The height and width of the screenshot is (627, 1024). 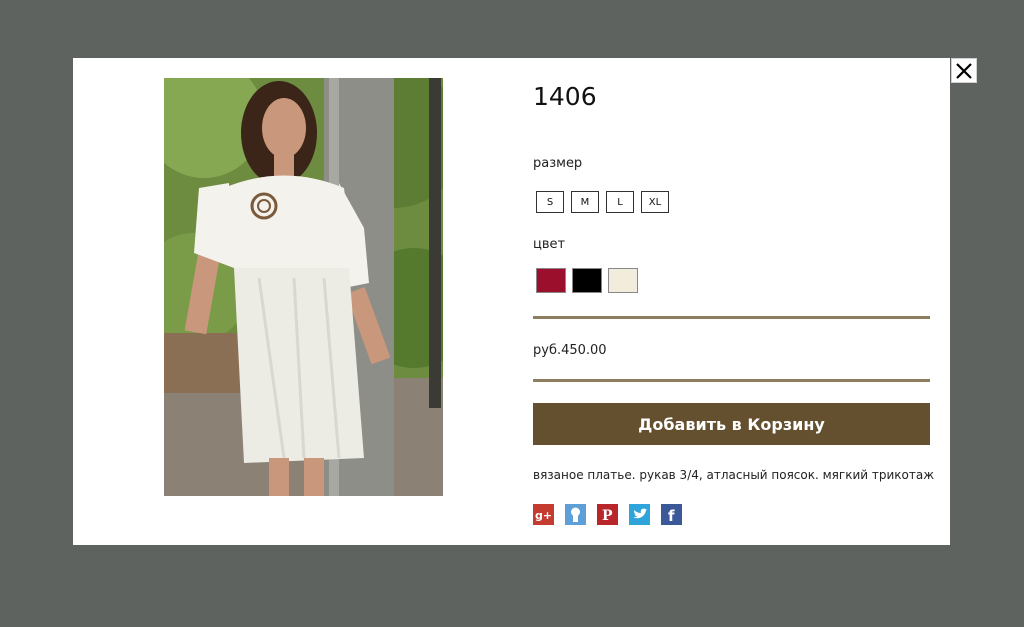 I want to click on share-buttons: g+ P f, so click(x=607, y=514).